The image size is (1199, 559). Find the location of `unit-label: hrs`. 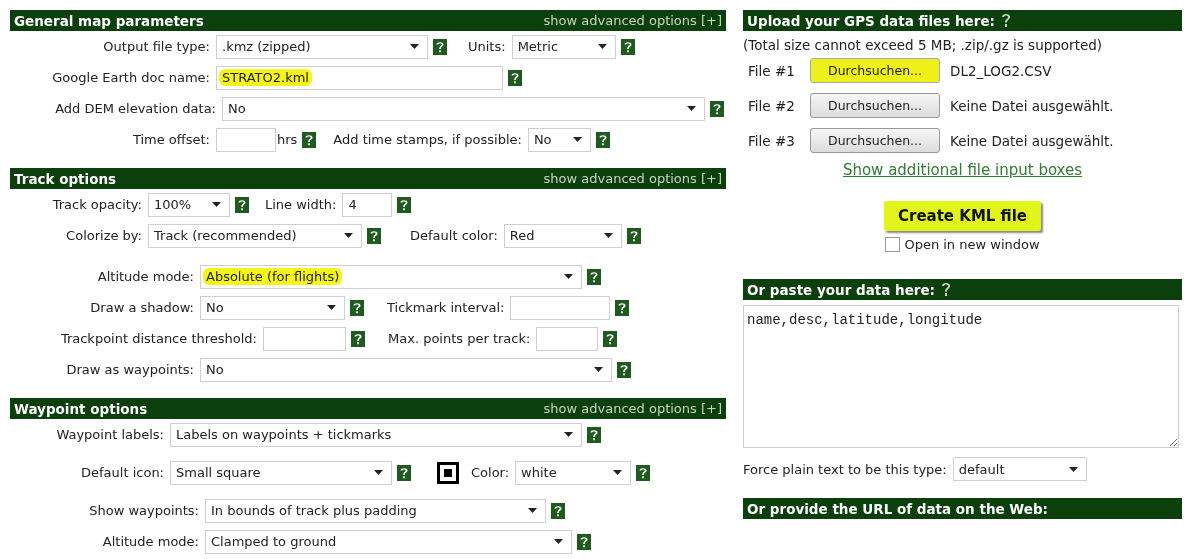

unit-label: hrs is located at coordinates (287, 139).